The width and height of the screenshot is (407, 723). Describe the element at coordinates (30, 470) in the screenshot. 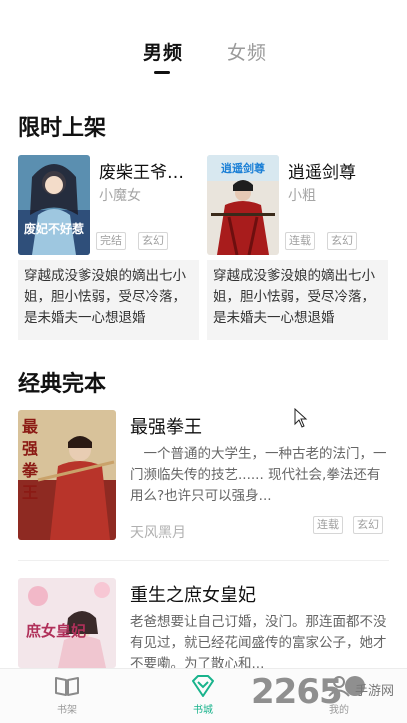

I see `svg-text: 拳` at that location.